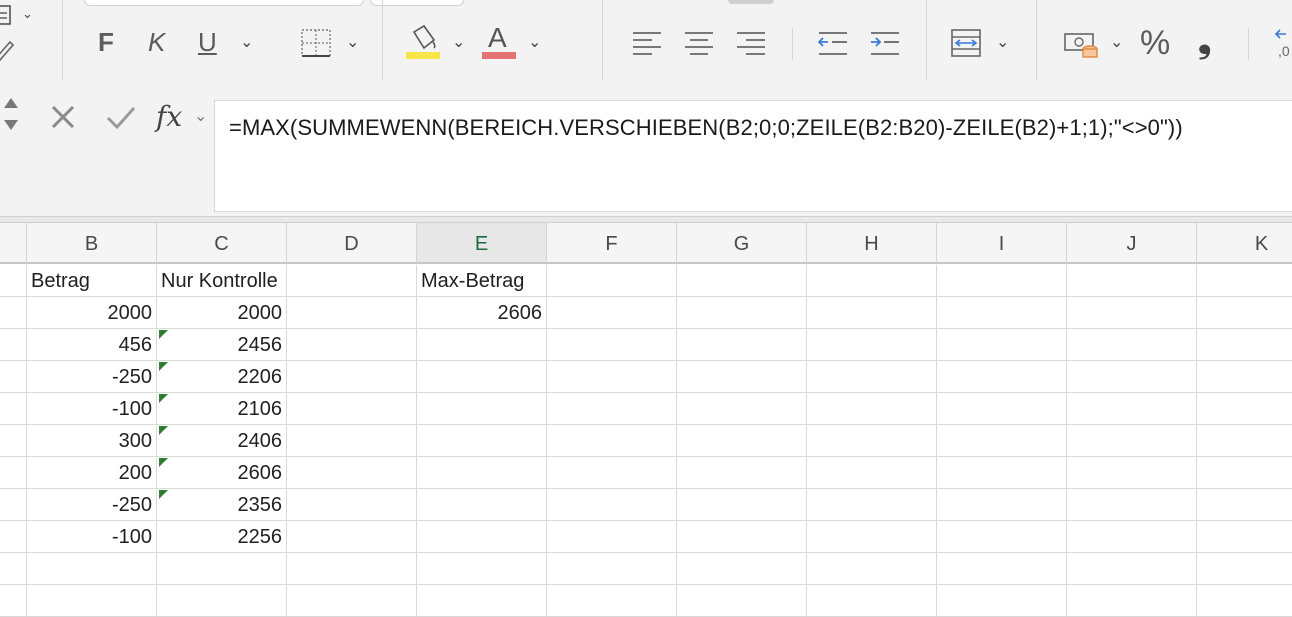  I want to click on cell-j6, so click(1132, 441).